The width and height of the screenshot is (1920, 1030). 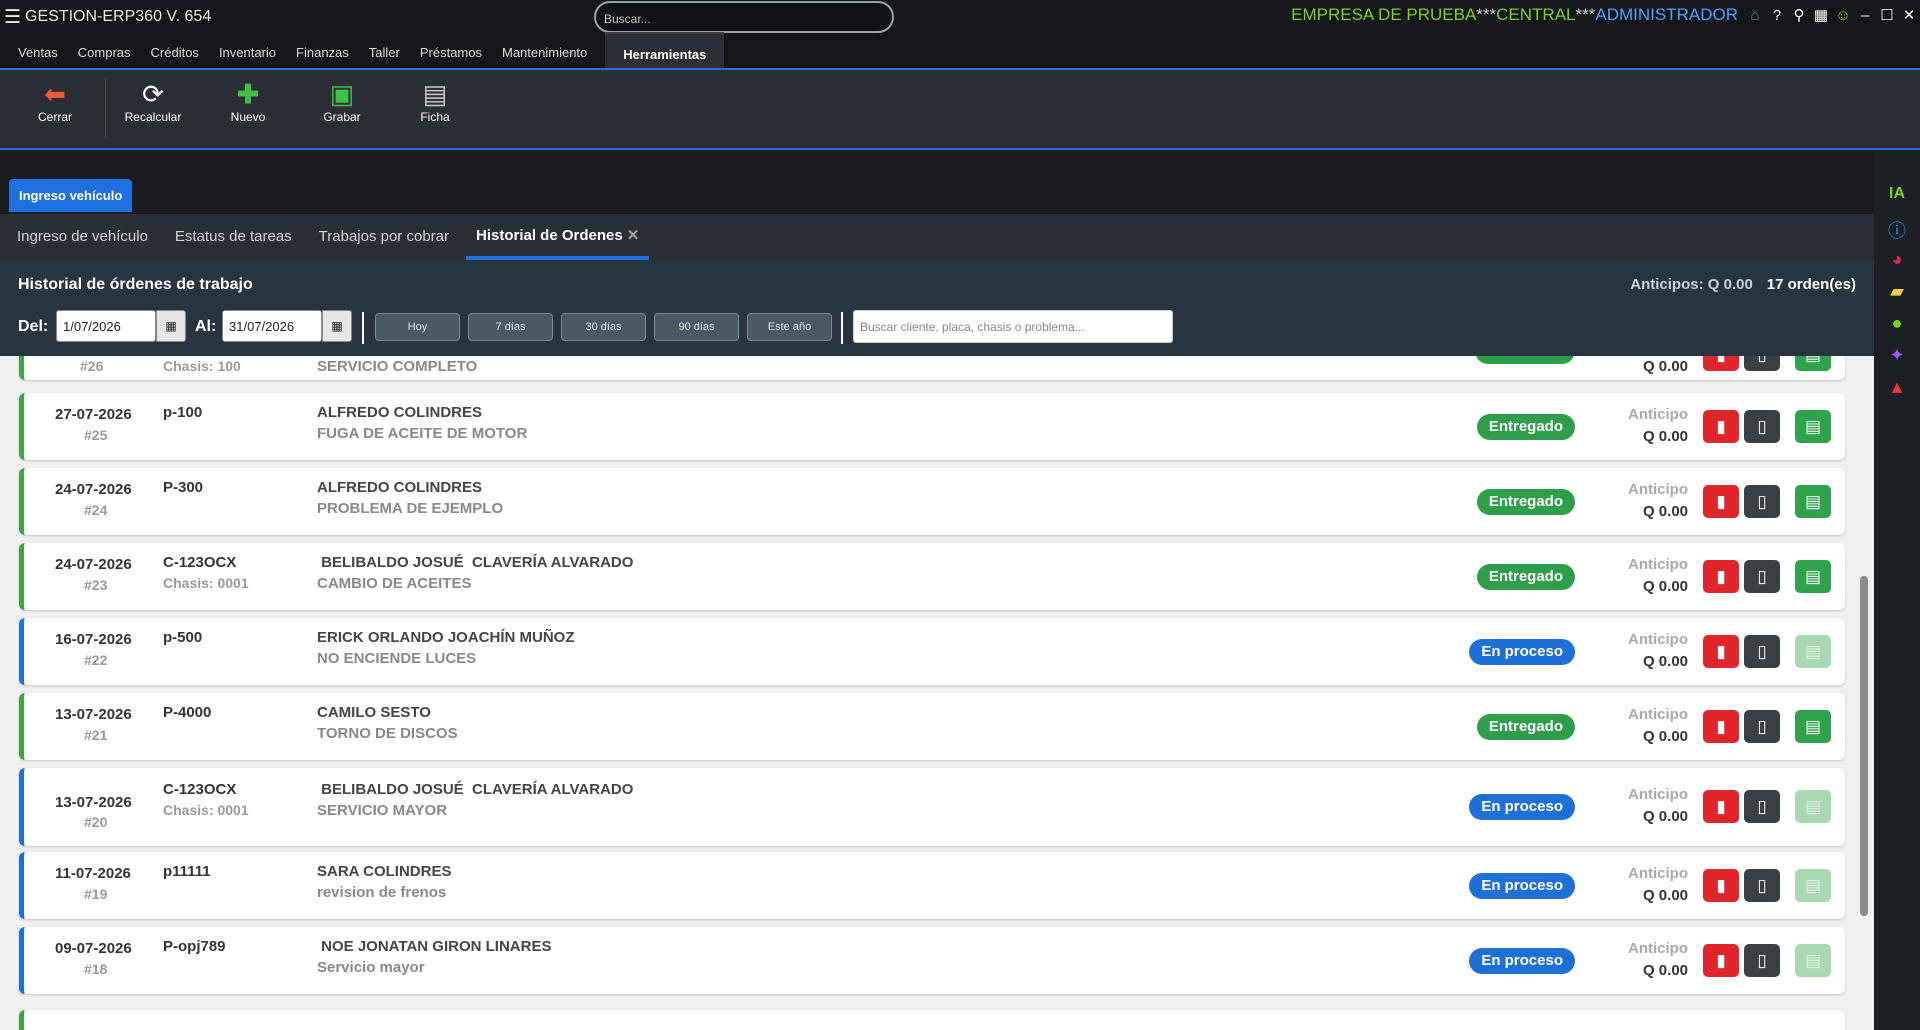 What do you see at coordinates (384, 237) in the screenshot?
I see `tab-trabajos-por-cobrar: Trabajos por cobrar` at bounding box center [384, 237].